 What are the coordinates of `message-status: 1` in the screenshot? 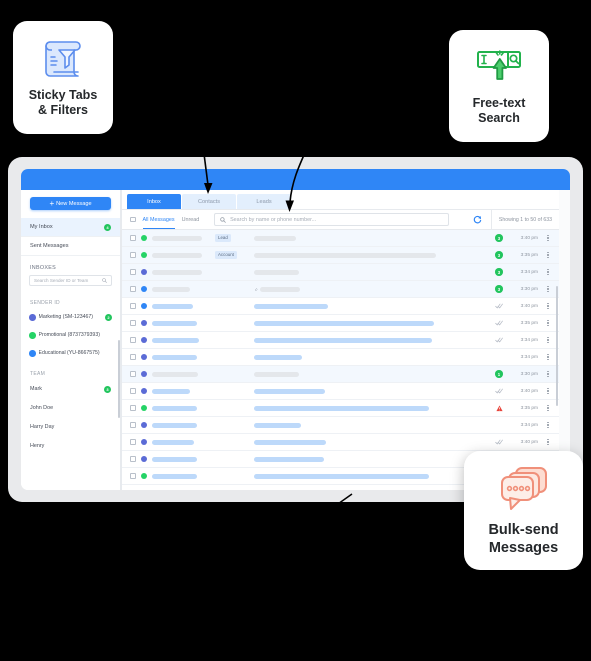 It's located at (499, 374).